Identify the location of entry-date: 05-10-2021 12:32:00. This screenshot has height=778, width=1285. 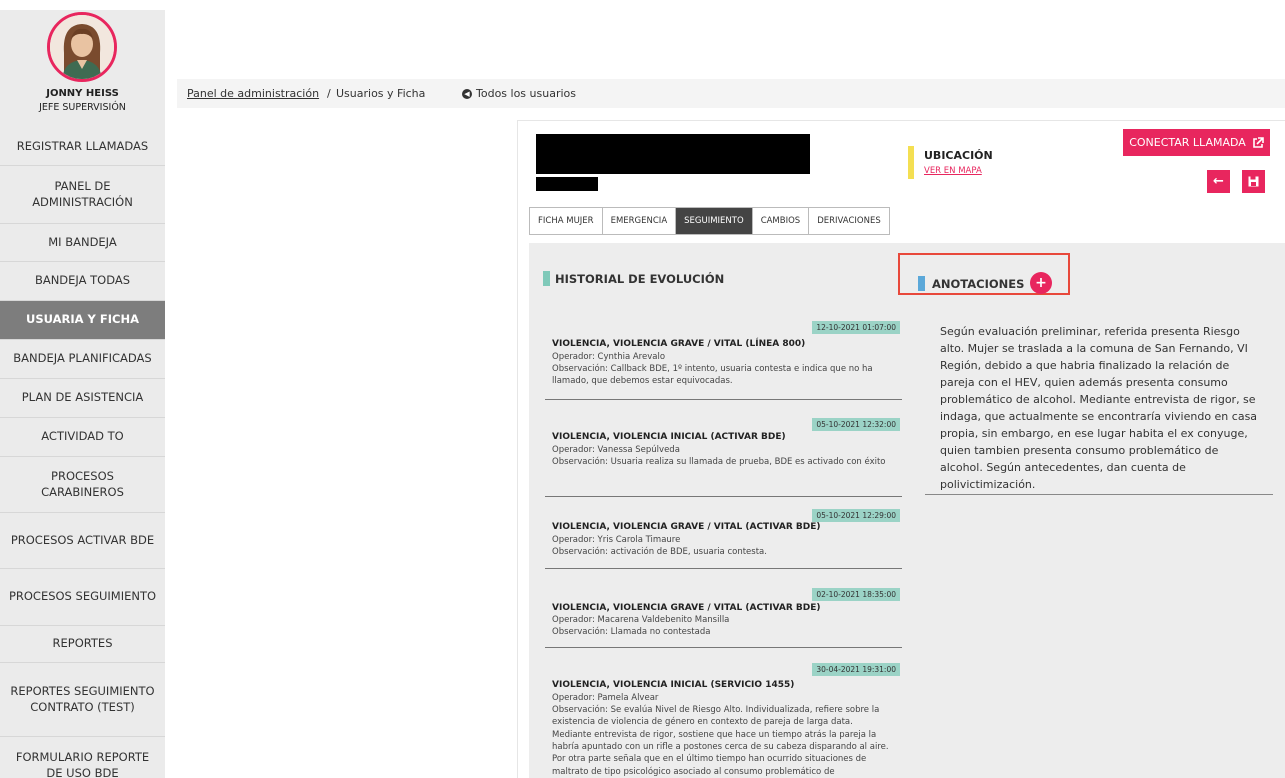
(856, 424).